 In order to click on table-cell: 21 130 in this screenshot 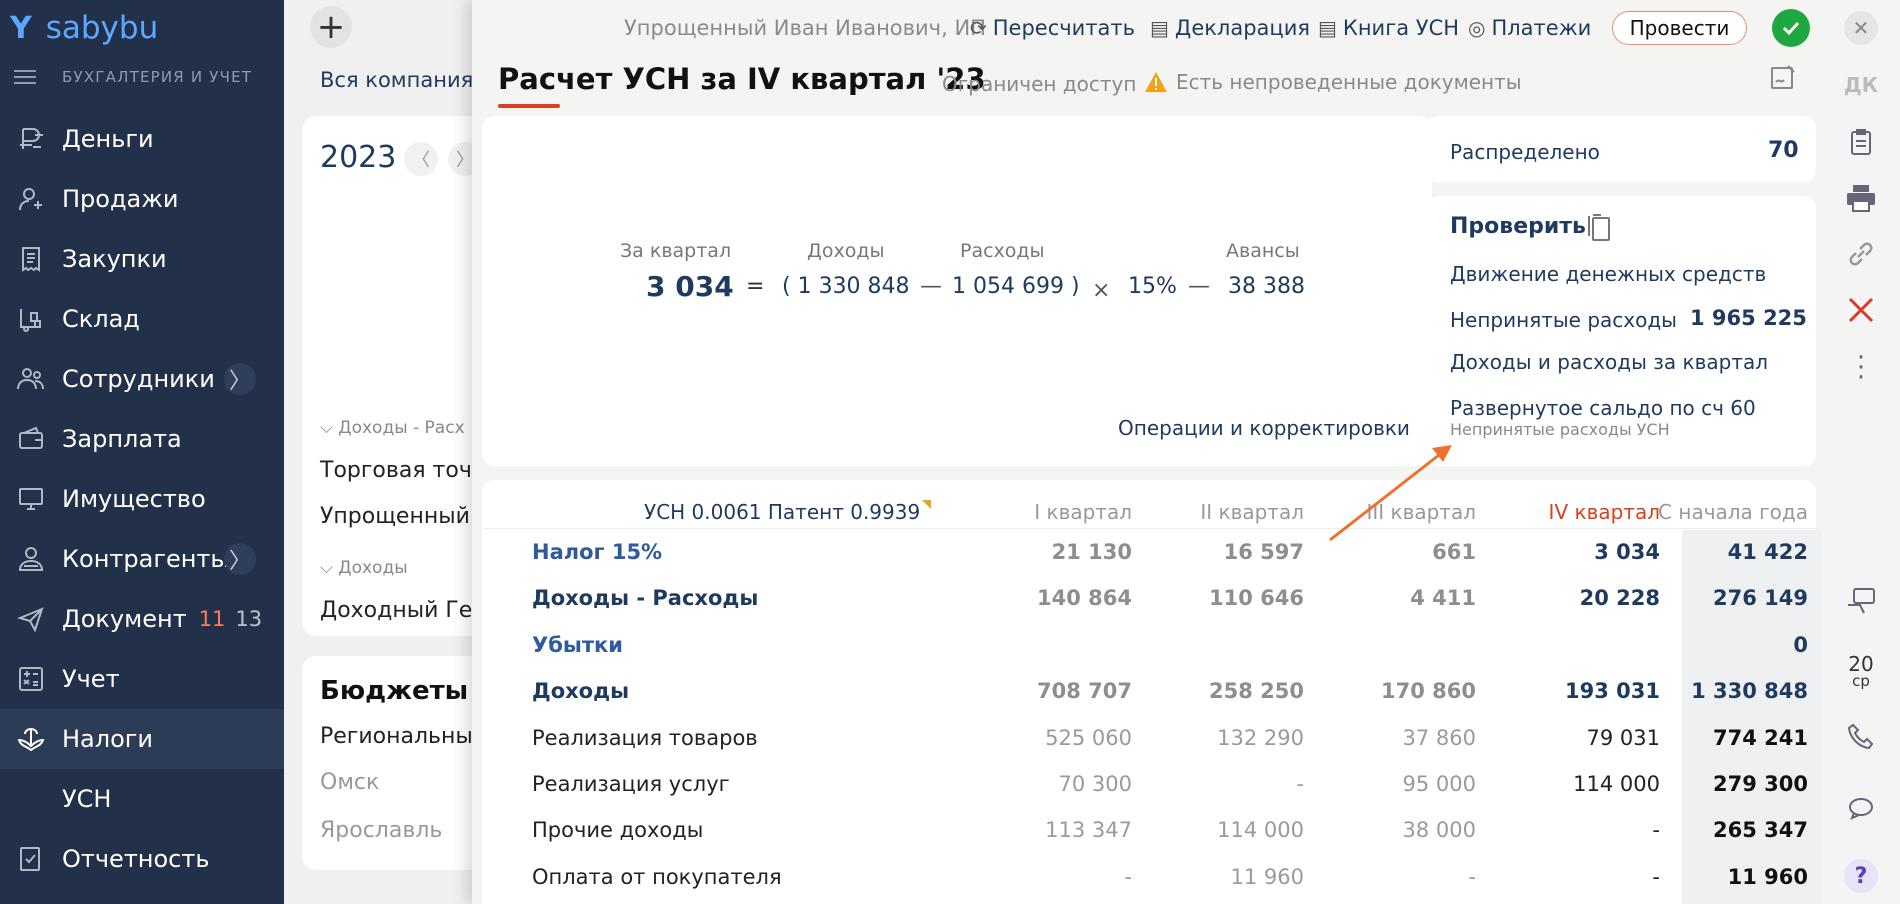, I will do `click(1092, 552)`.